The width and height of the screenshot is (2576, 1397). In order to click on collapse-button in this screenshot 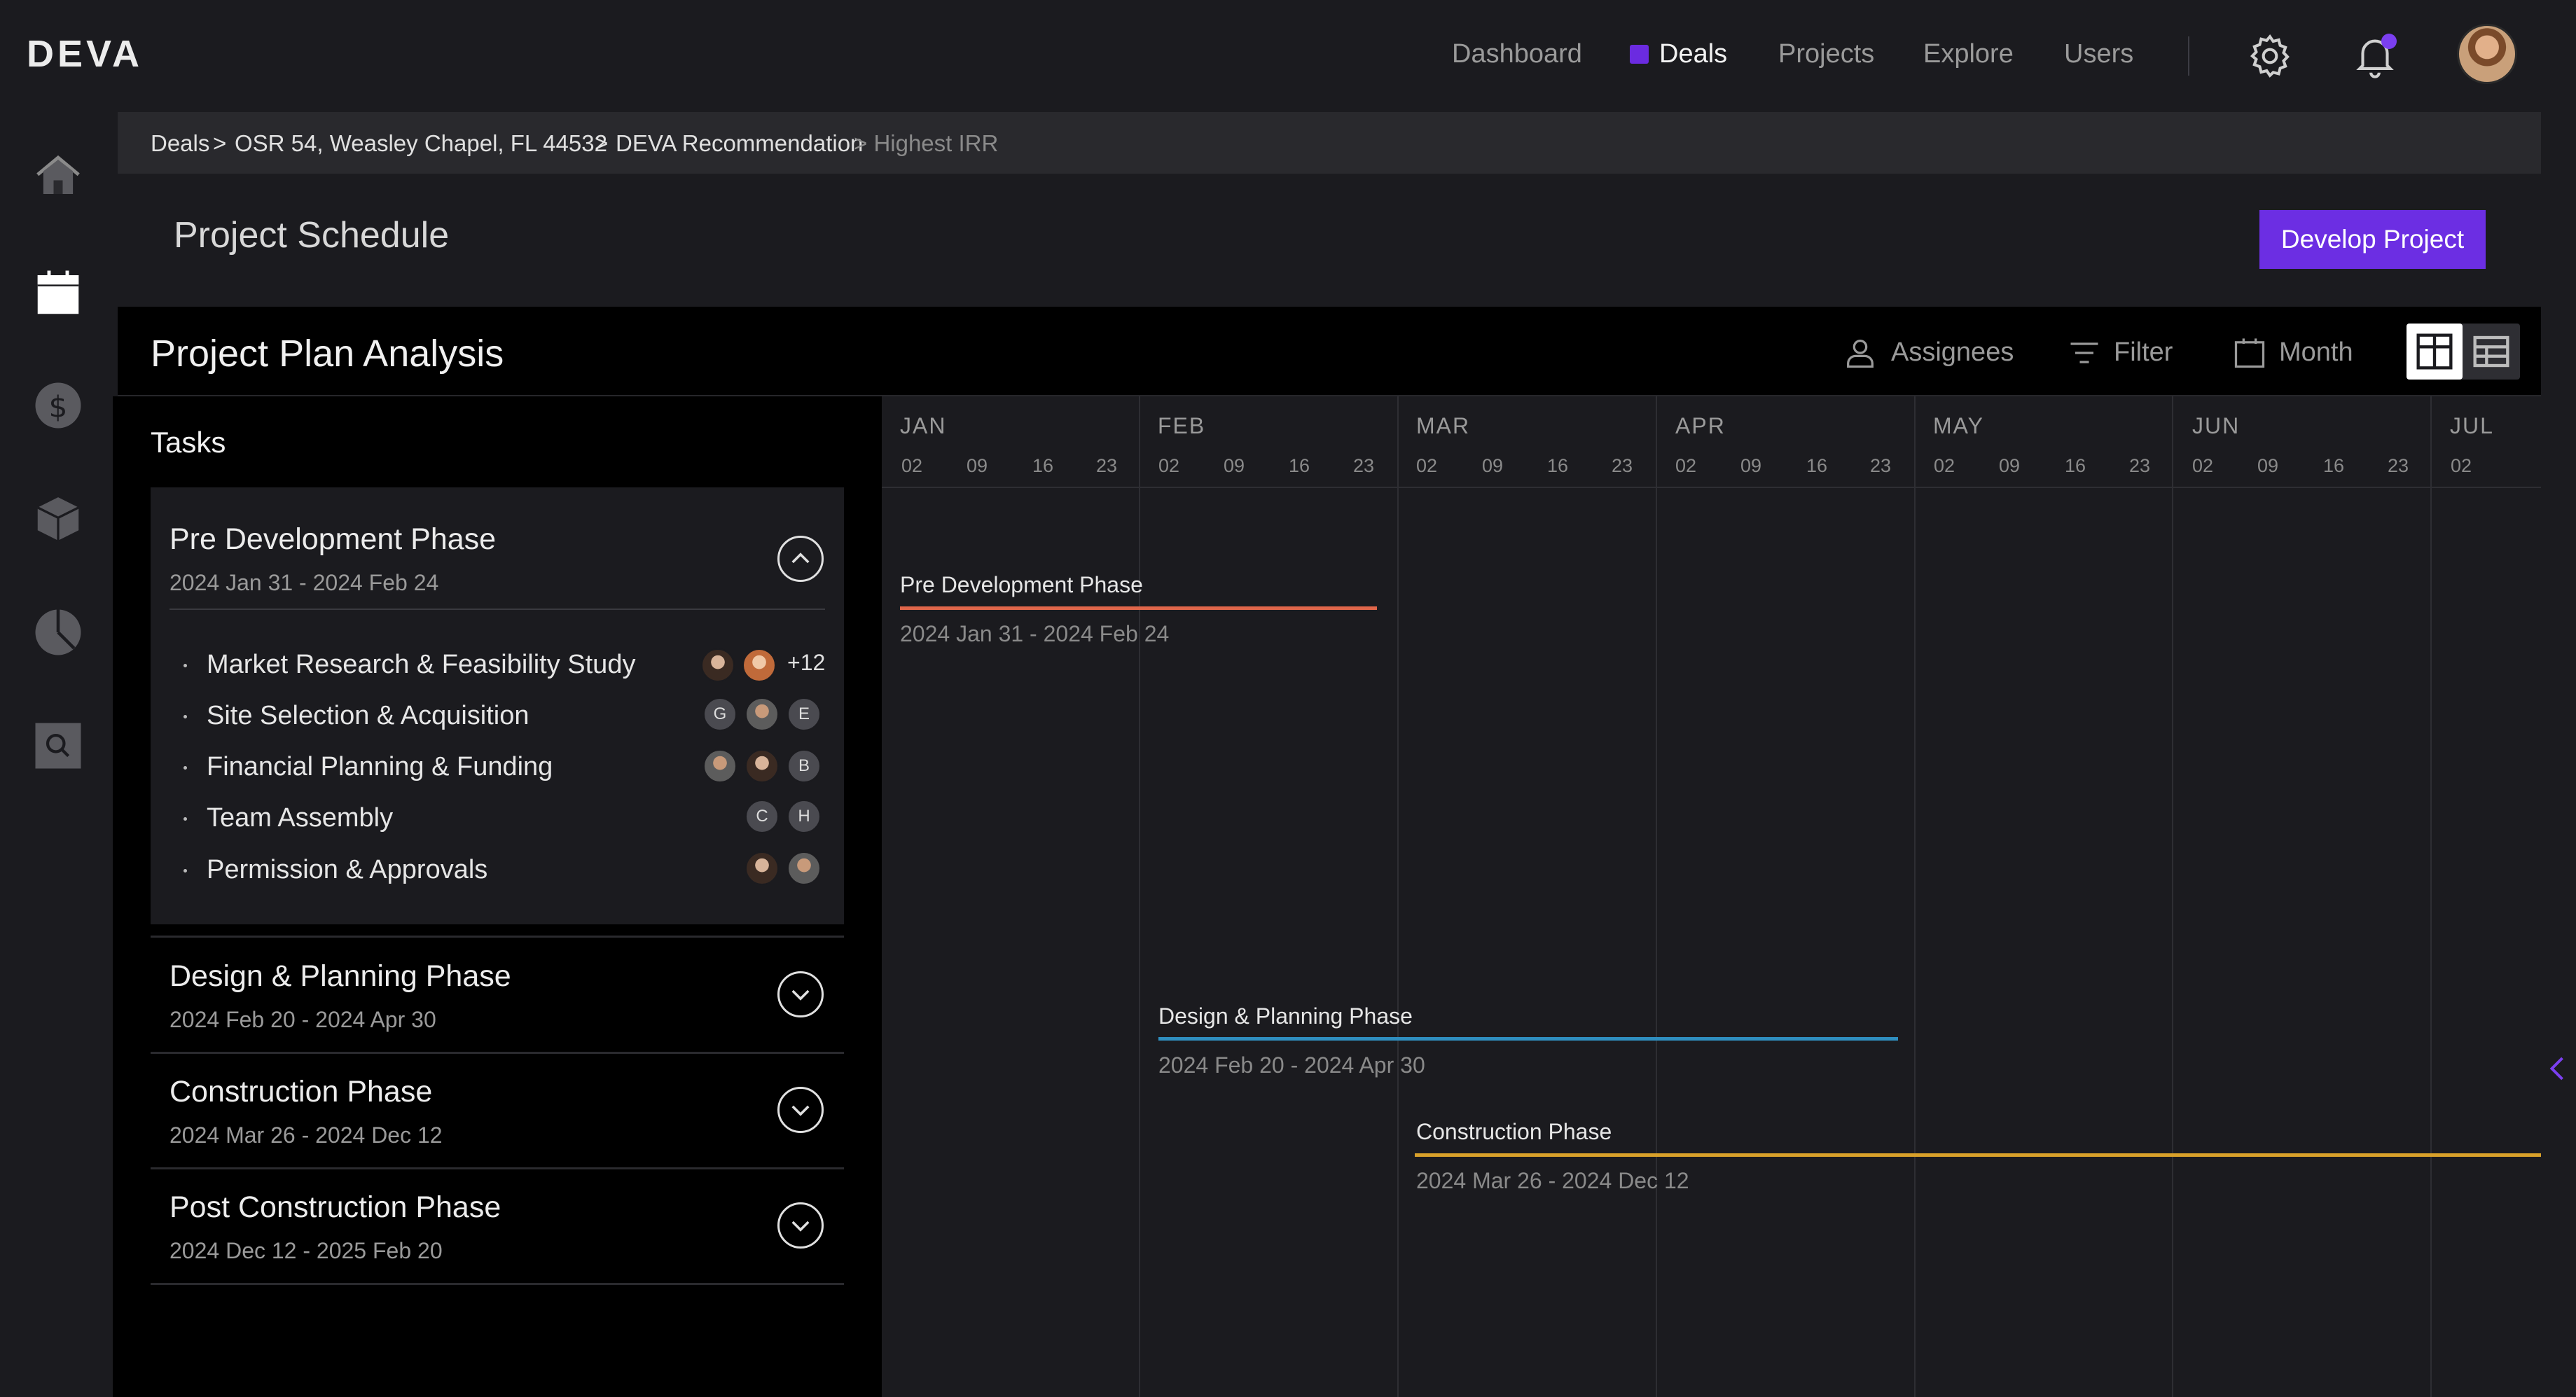, I will do `click(801, 559)`.